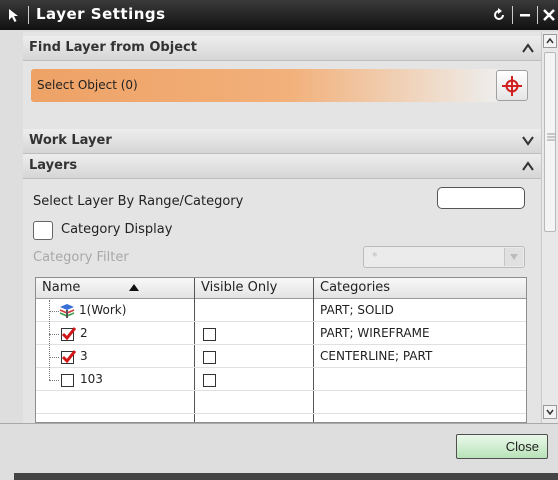 The width and height of the screenshot is (558, 480). Describe the element at coordinates (420, 288) in the screenshot. I see `column-header-categories: Categories` at that location.